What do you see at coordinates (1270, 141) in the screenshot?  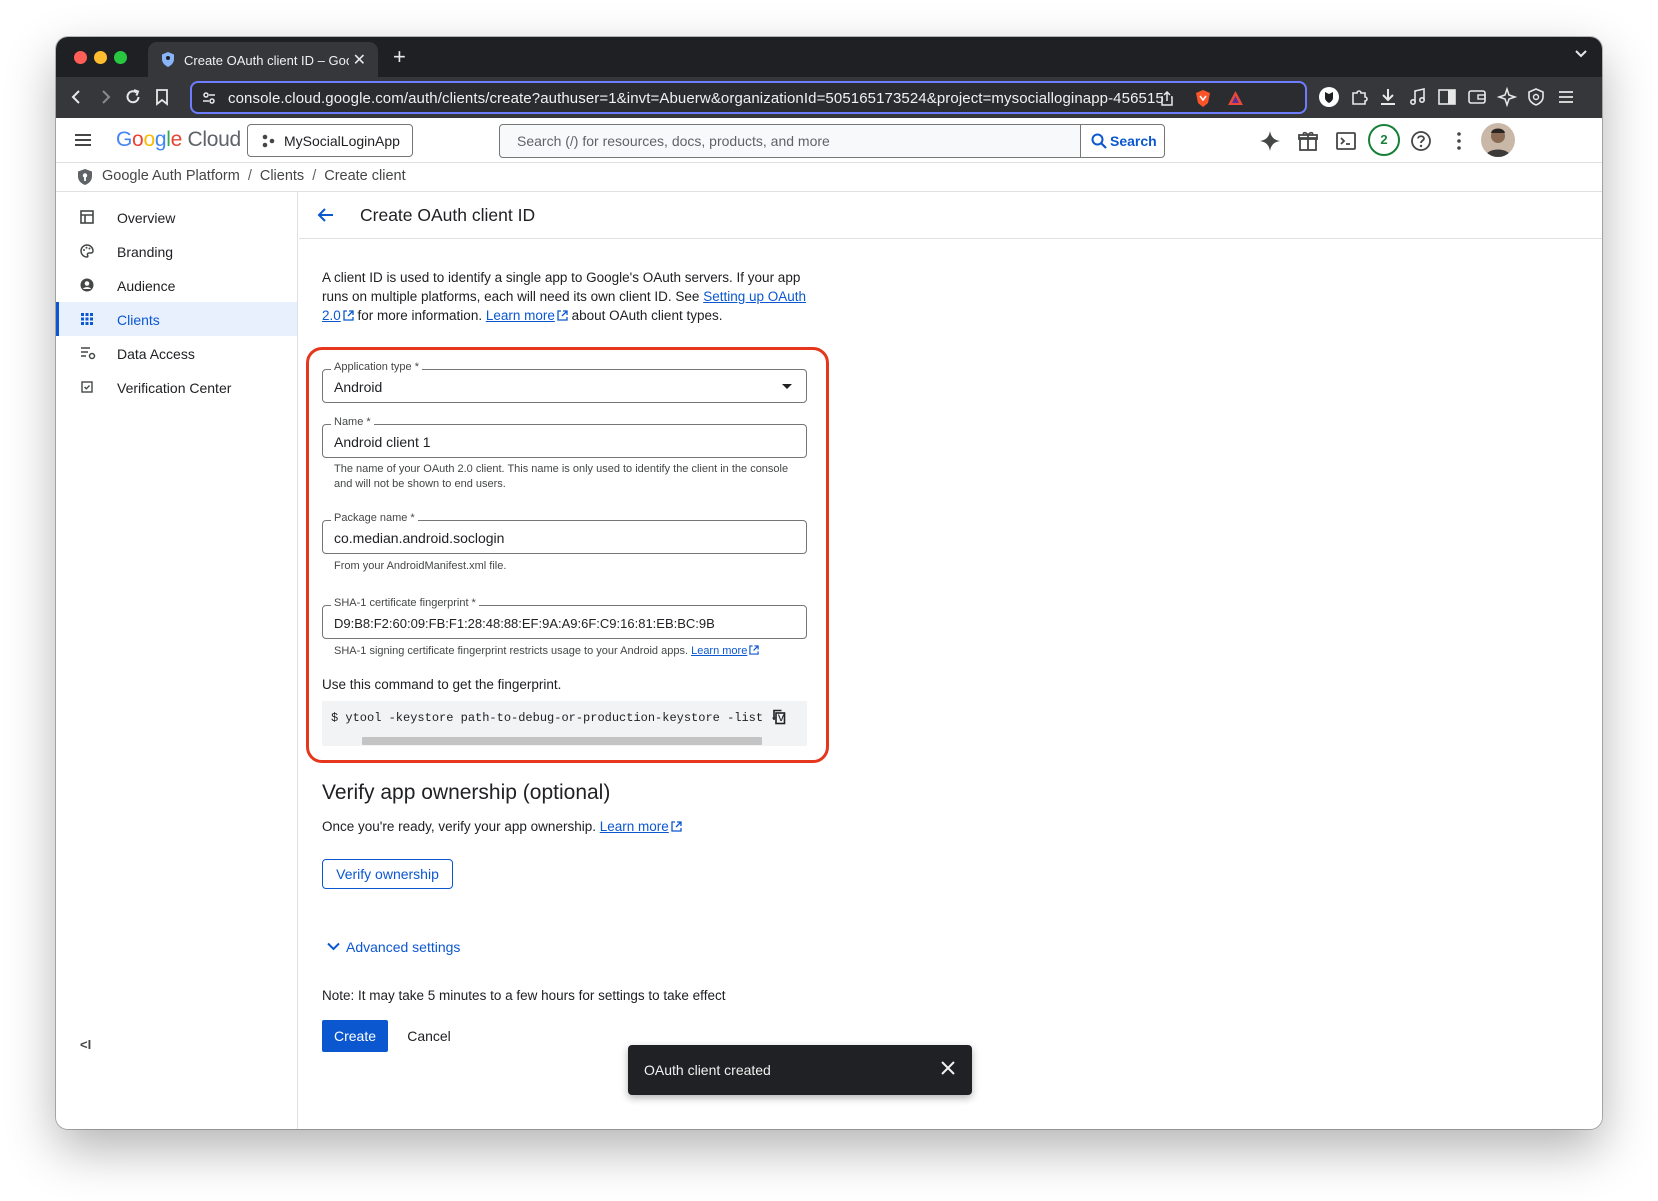 I see `gemini-sparkle-icon` at bounding box center [1270, 141].